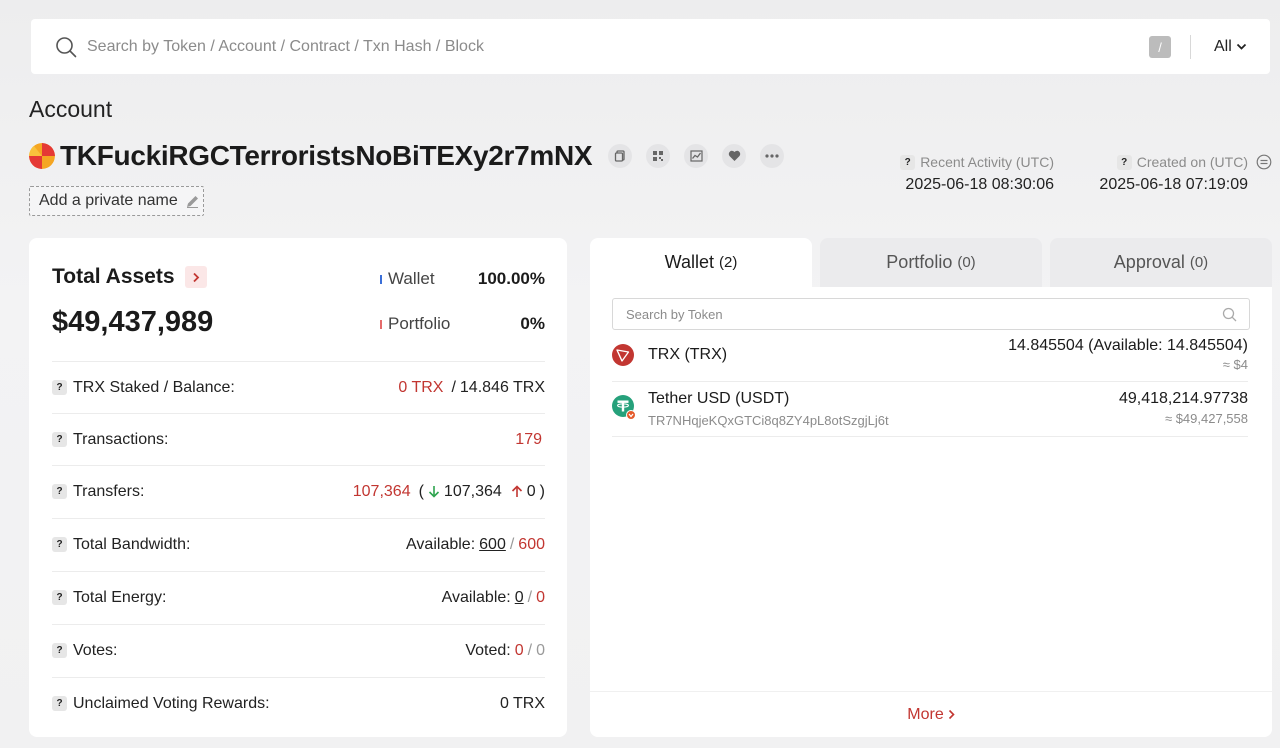 This screenshot has height=748, width=1280. What do you see at coordinates (931, 262) in the screenshot?
I see `tab-portfolio: Portfolio (0)` at bounding box center [931, 262].